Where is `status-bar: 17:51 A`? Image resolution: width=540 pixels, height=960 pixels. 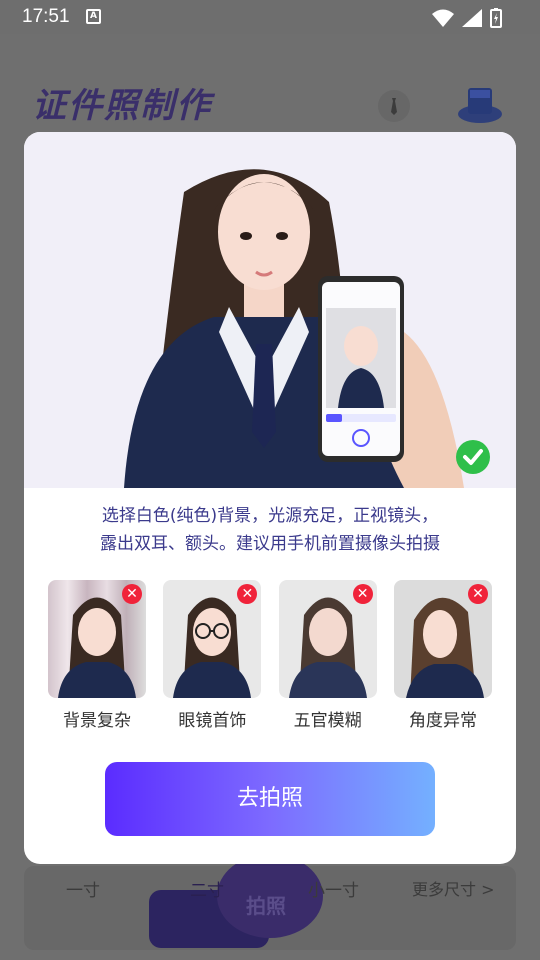
status-bar: 17:51 A is located at coordinates (270, 17).